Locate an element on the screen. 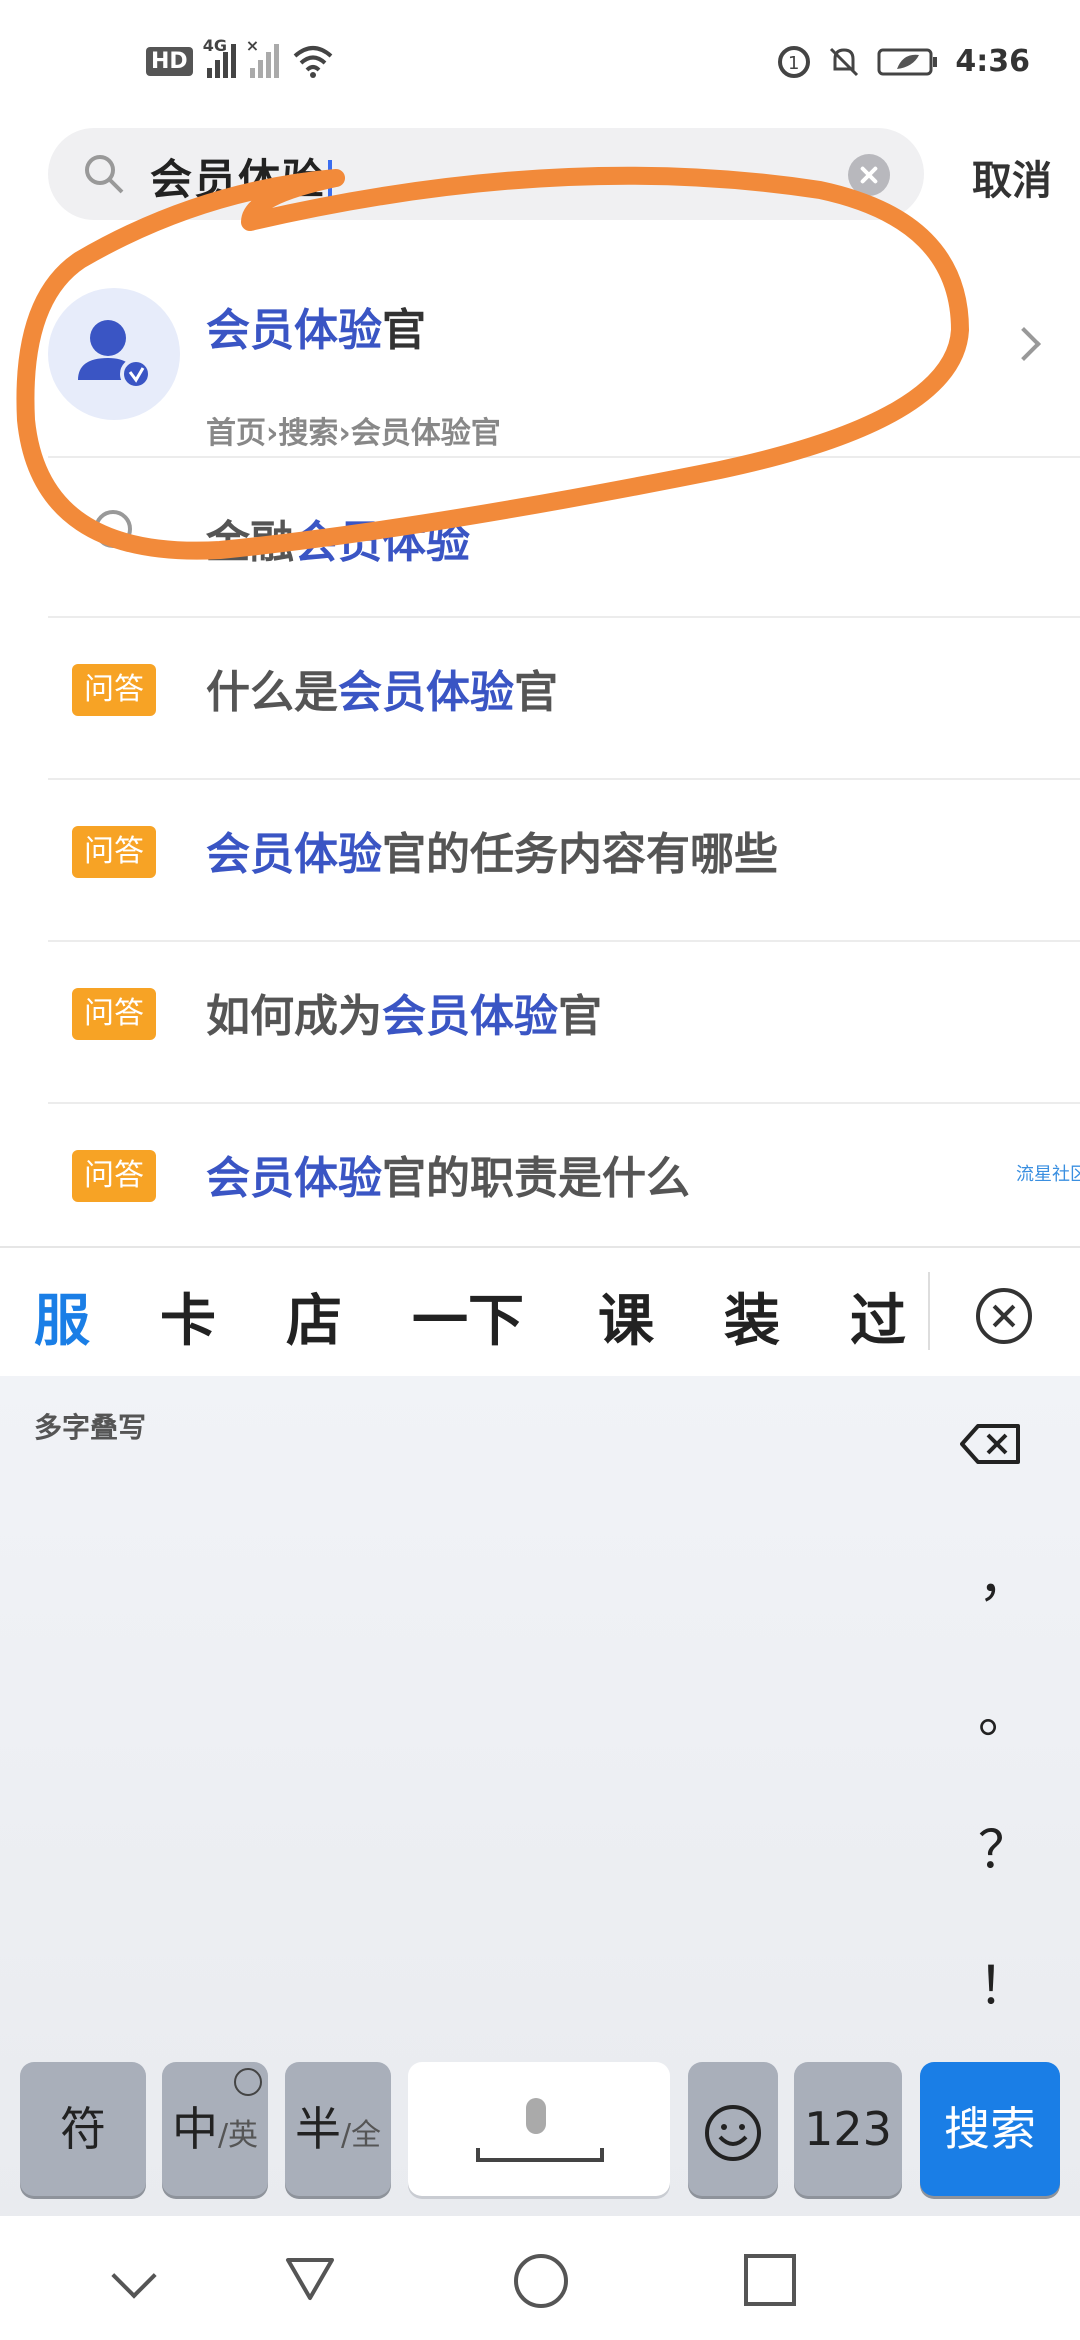 Image resolution: width=1080 pixels, height=2340 pixels. hd-badge: HD is located at coordinates (169, 61).